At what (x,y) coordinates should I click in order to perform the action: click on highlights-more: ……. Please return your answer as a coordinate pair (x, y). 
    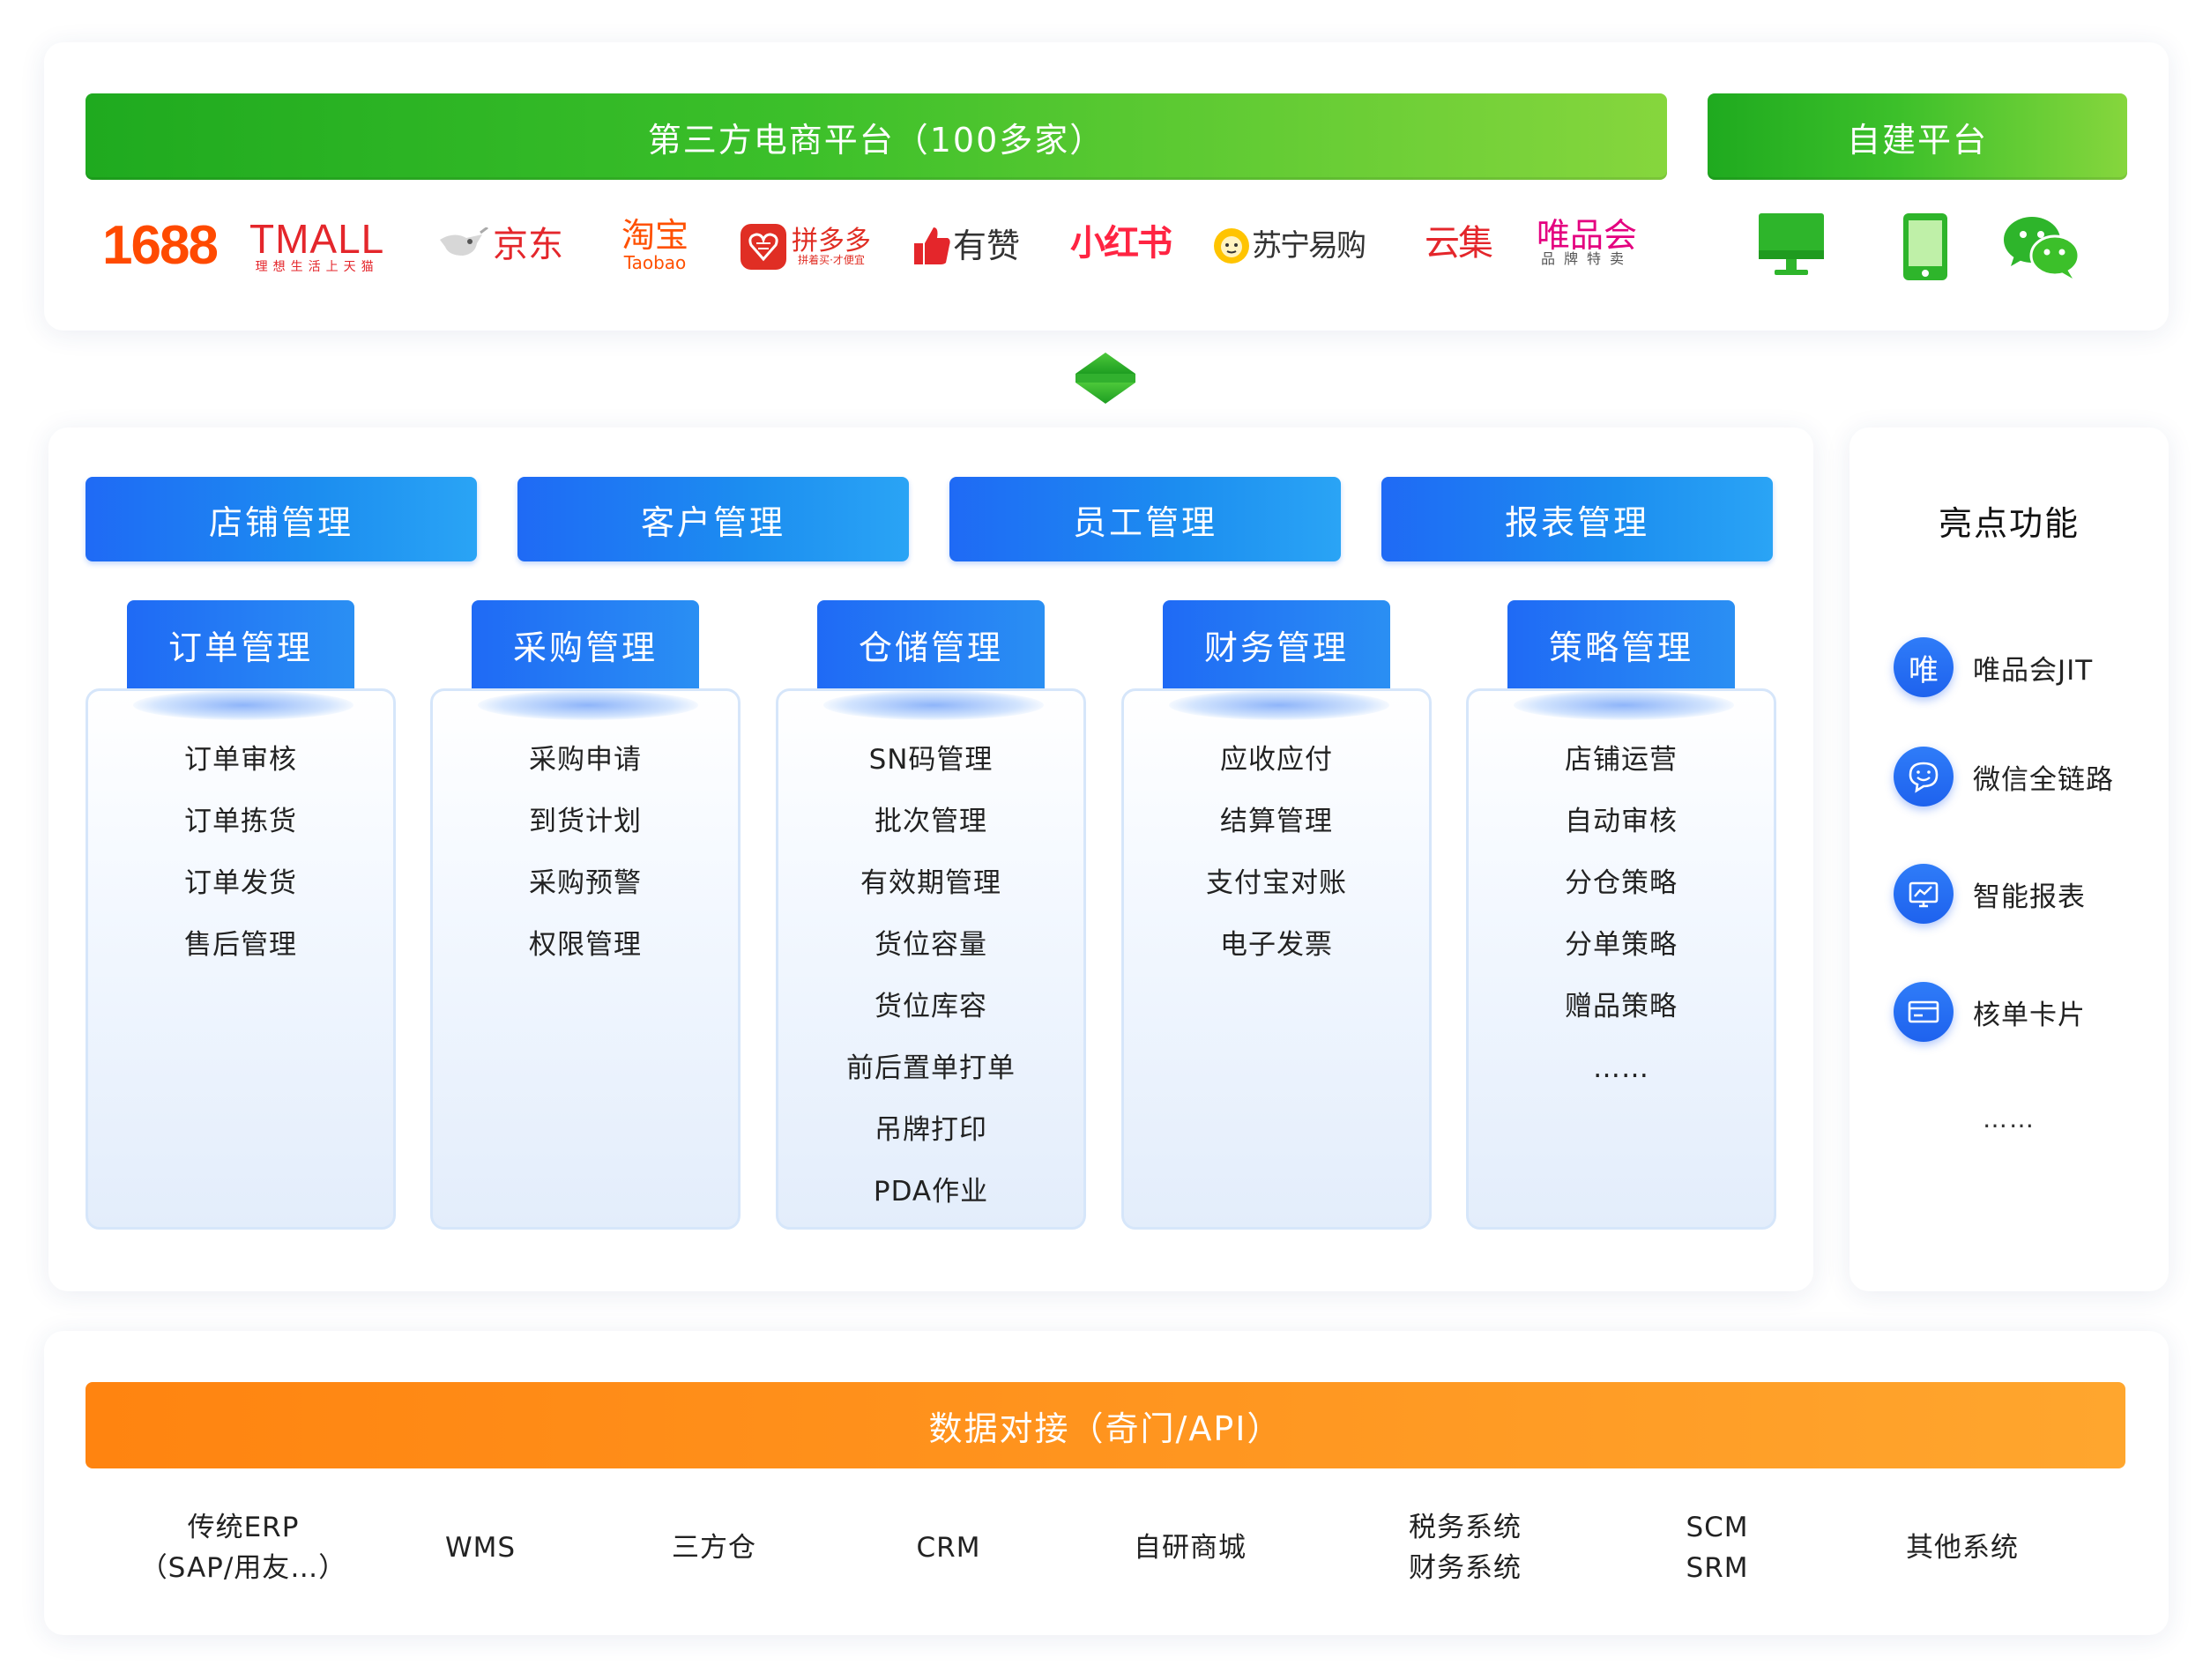
    Looking at the image, I should click on (2009, 1119).